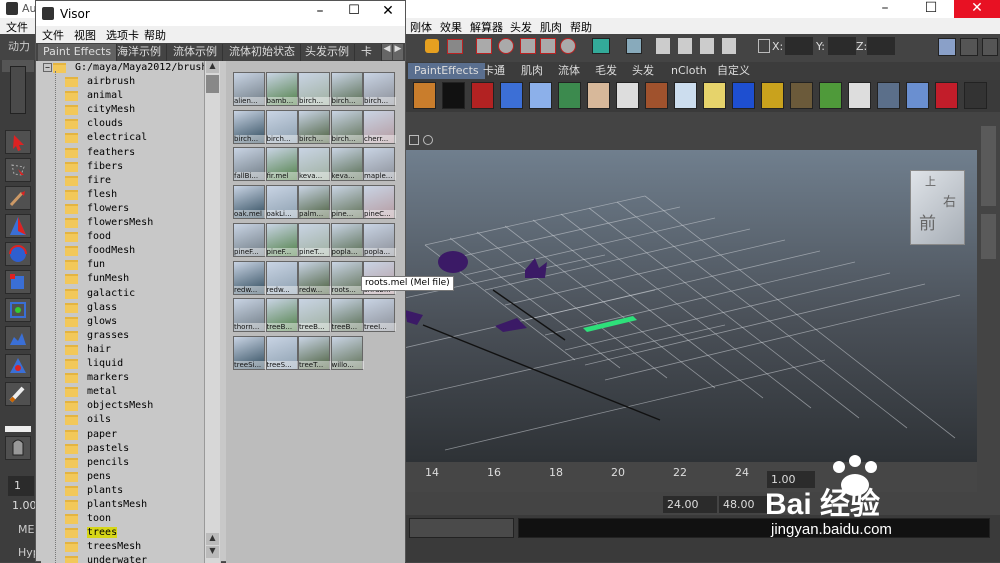 This screenshot has height=563, width=1000. What do you see at coordinates (131, 124) in the screenshot?
I see `folder-item: clouds` at bounding box center [131, 124].